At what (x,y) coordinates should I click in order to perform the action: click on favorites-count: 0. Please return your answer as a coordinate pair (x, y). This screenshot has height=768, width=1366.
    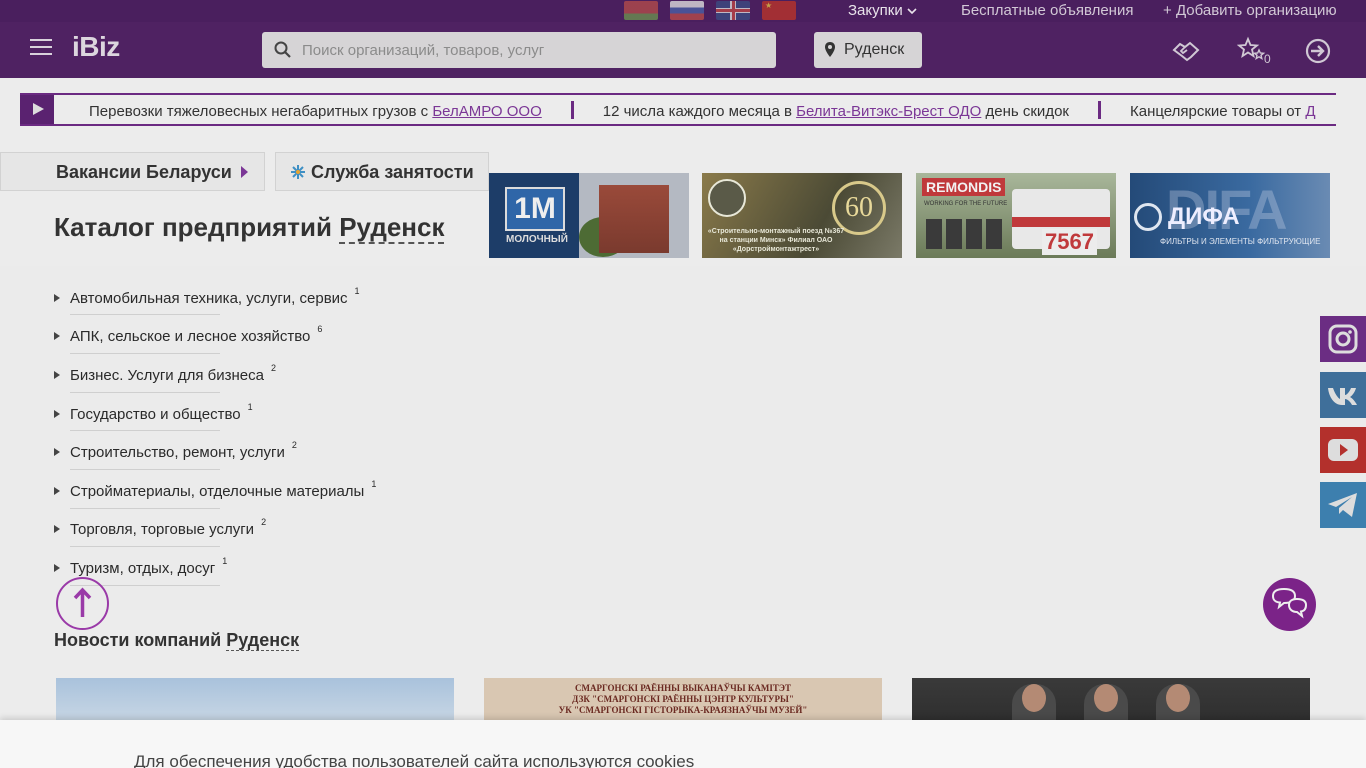
    Looking at the image, I should click on (1267, 59).